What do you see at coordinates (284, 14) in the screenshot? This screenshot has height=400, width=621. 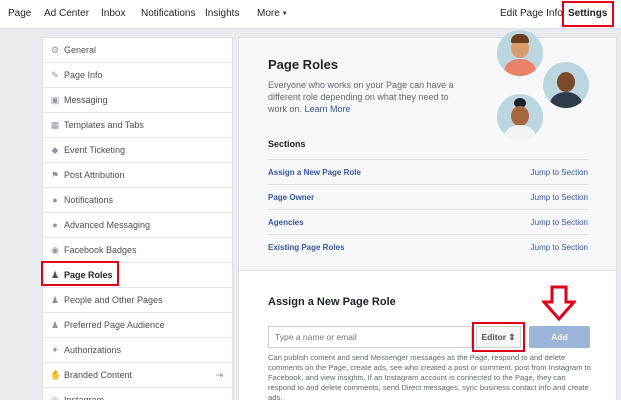 I see `caret-down-icon: ▼` at bounding box center [284, 14].